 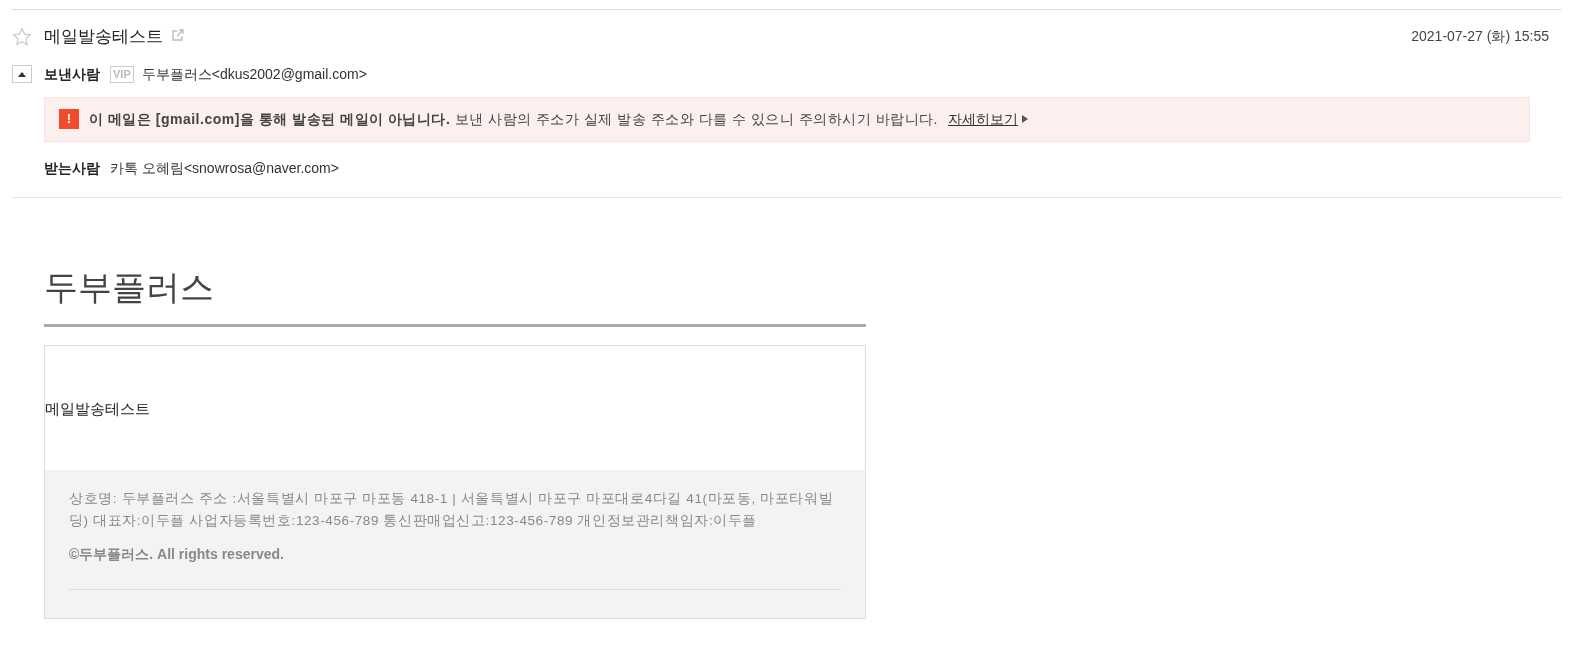 I want to click on recipient-address: 카톡 오혜림<snowrosa@naver.com>, so click(x=224, y=168).